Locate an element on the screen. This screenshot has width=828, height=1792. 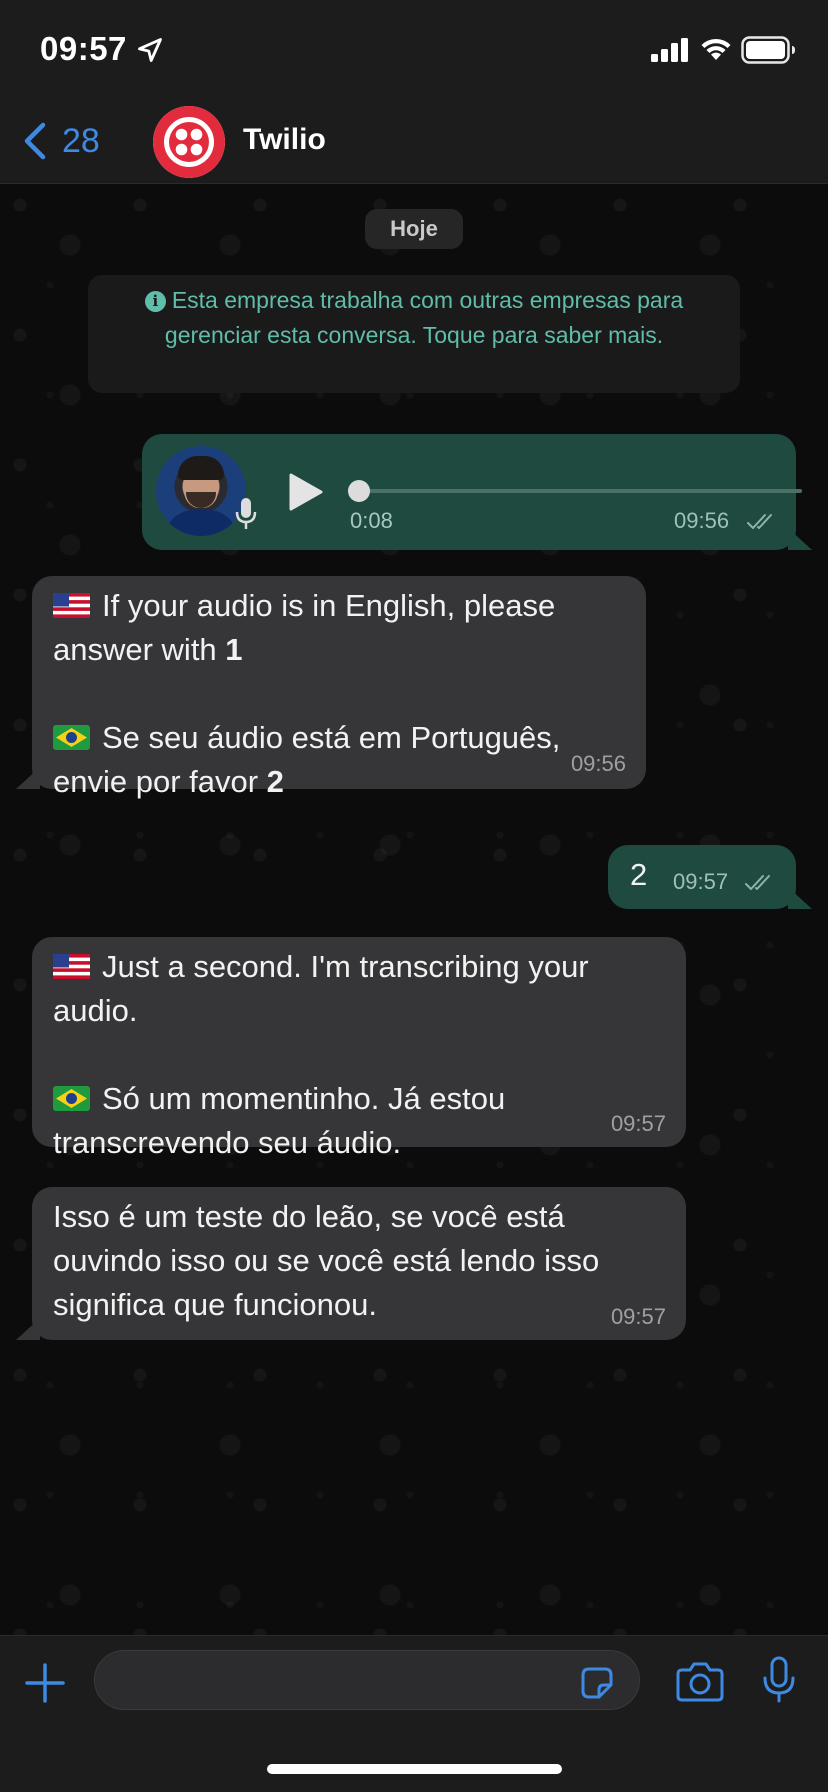
audio-progress-knob is located at coordinates (359, 491).